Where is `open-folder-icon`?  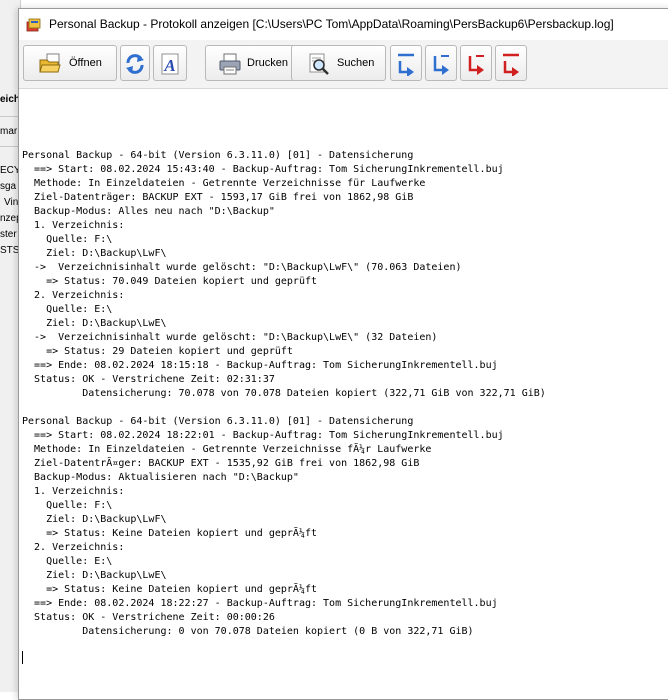
open-folder-icon is located at coordinates (50, 63).